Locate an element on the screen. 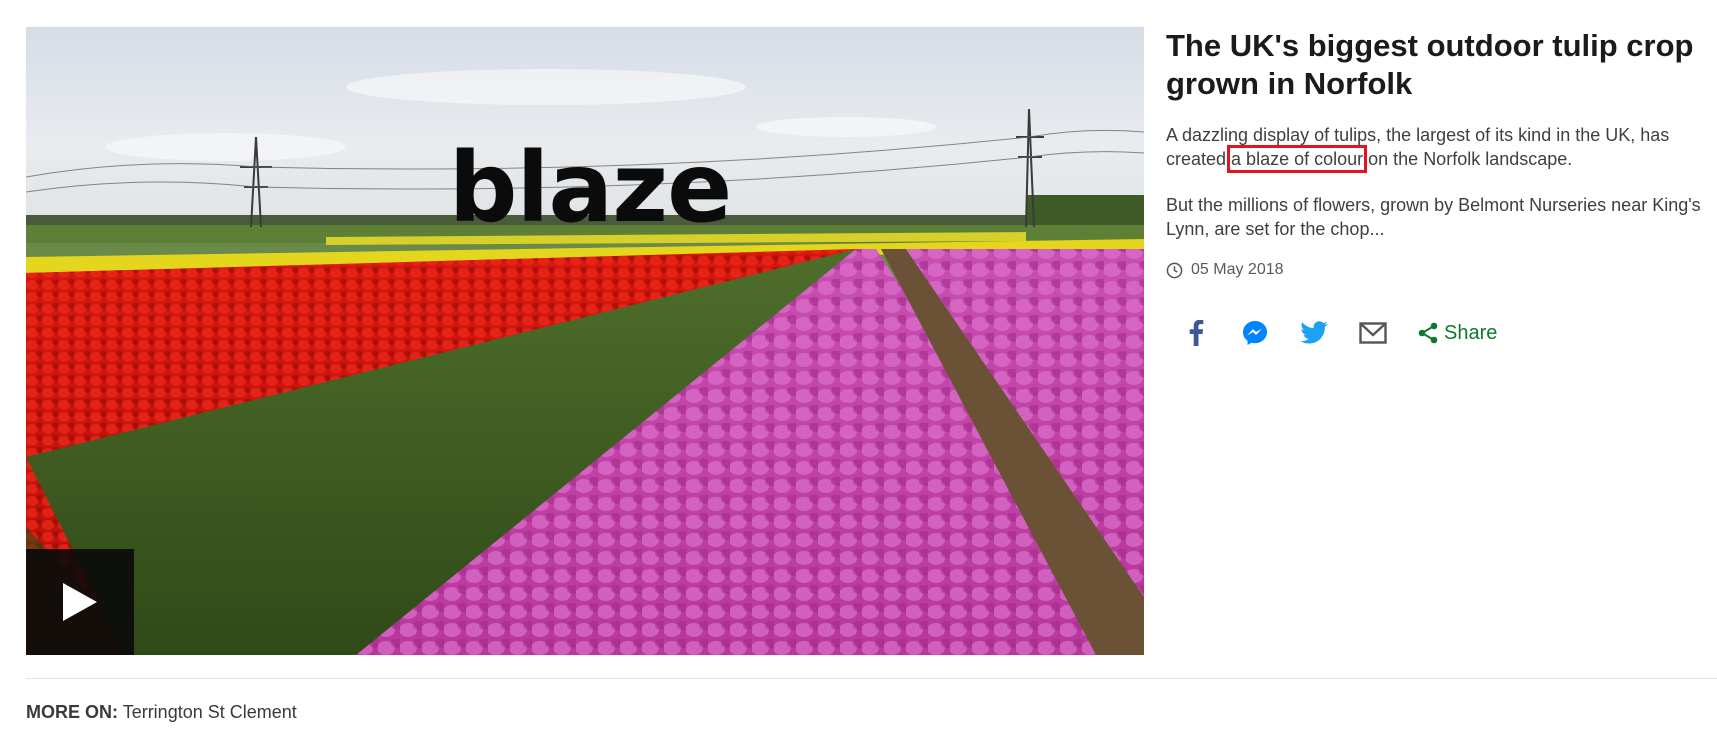 The height and width of the screenshot is (739, 1717). messenger-share-button is located at coordinates (1255, 333).